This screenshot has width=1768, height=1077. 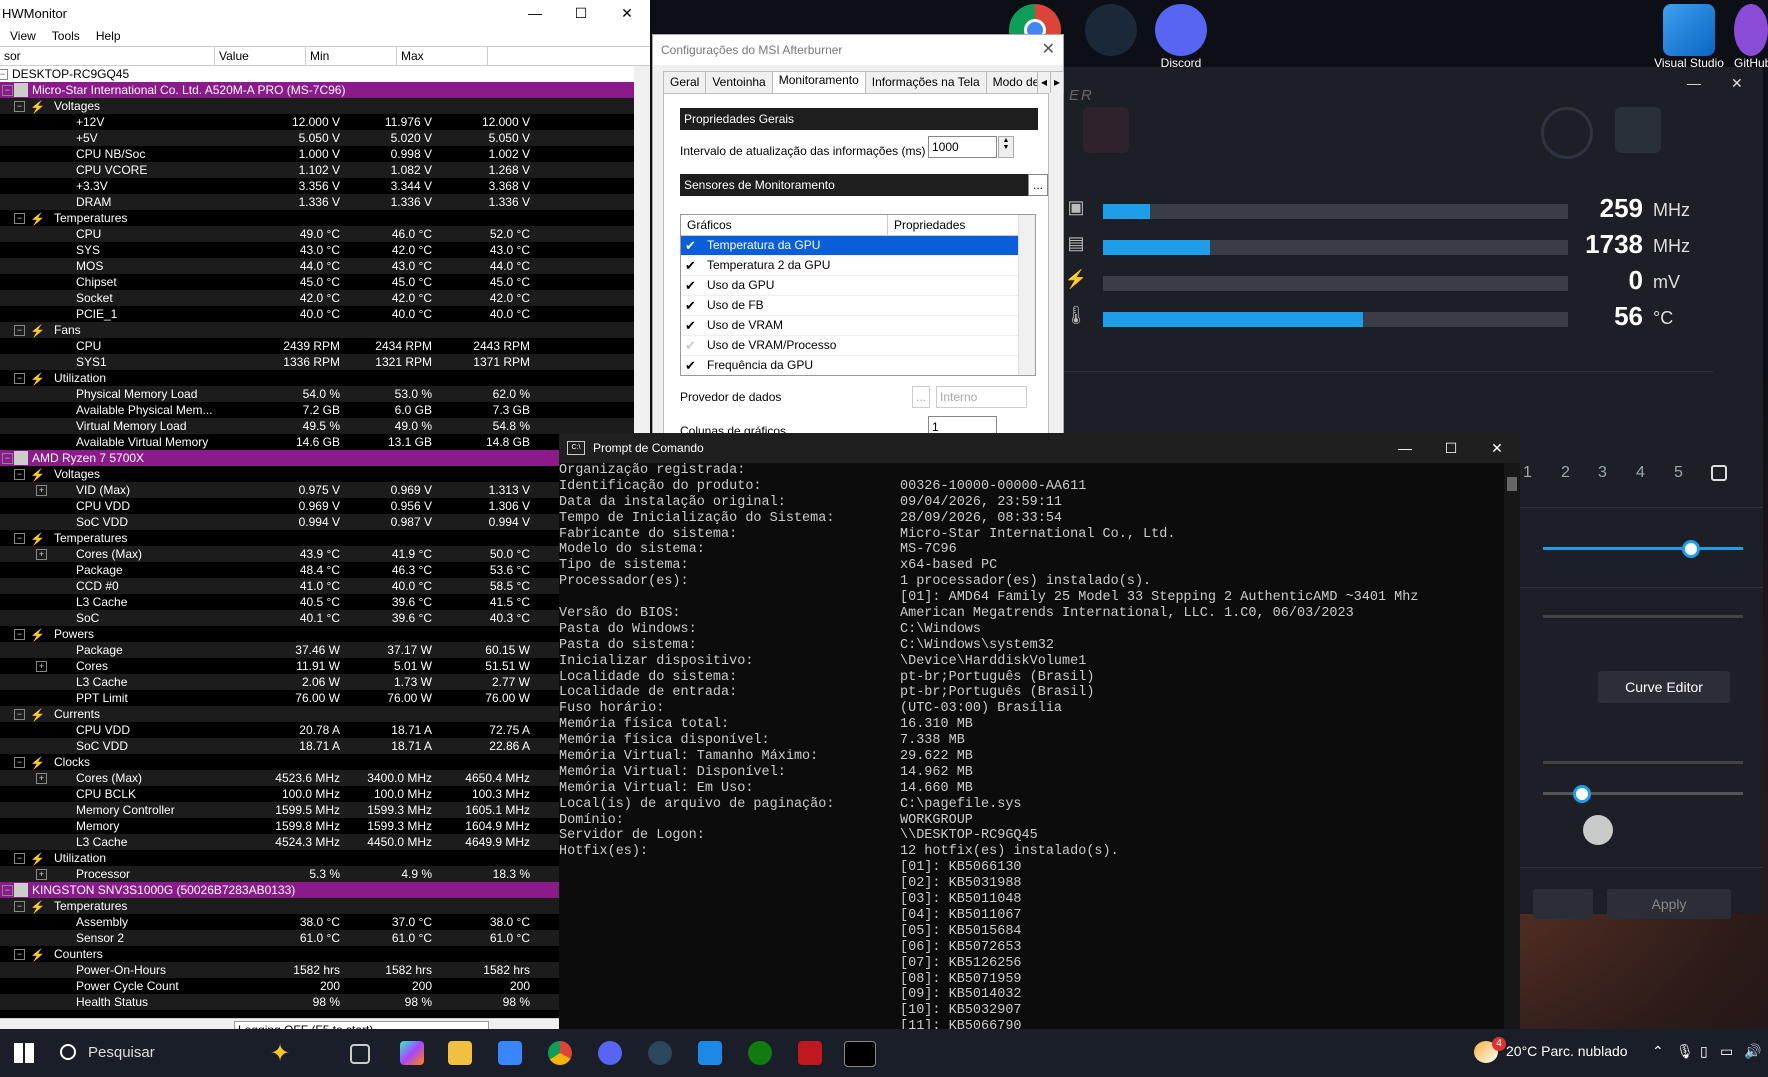 I want to click on discord-desktop-icon: Discord, so click(x=1181, y=37).